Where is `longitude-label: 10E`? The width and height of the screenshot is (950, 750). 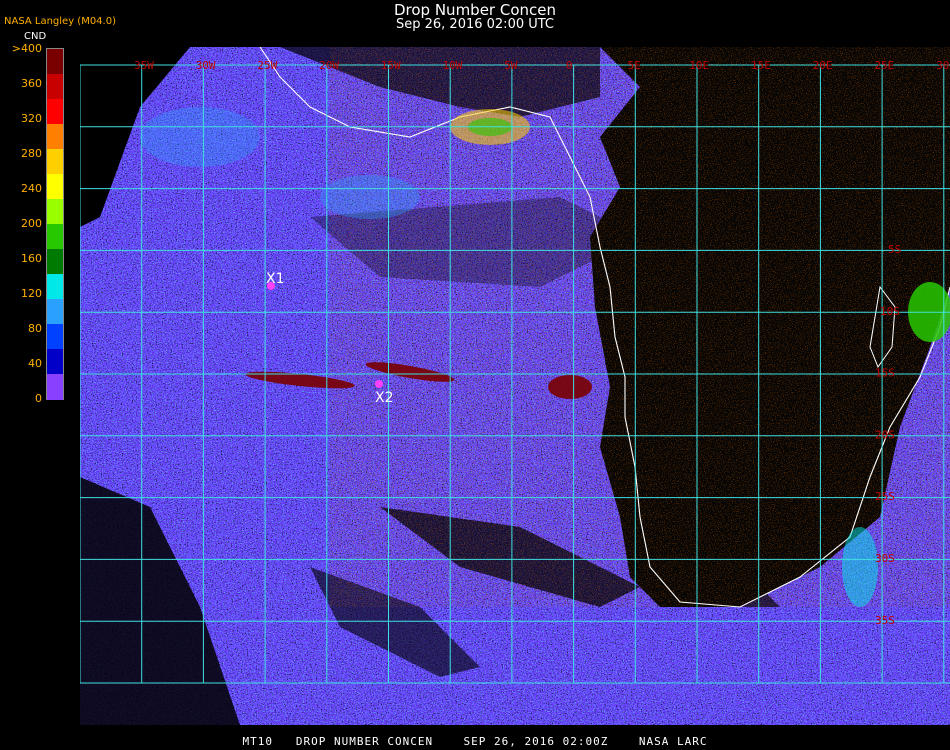
longitude-label: 10E is located at coordinates (699, 65).